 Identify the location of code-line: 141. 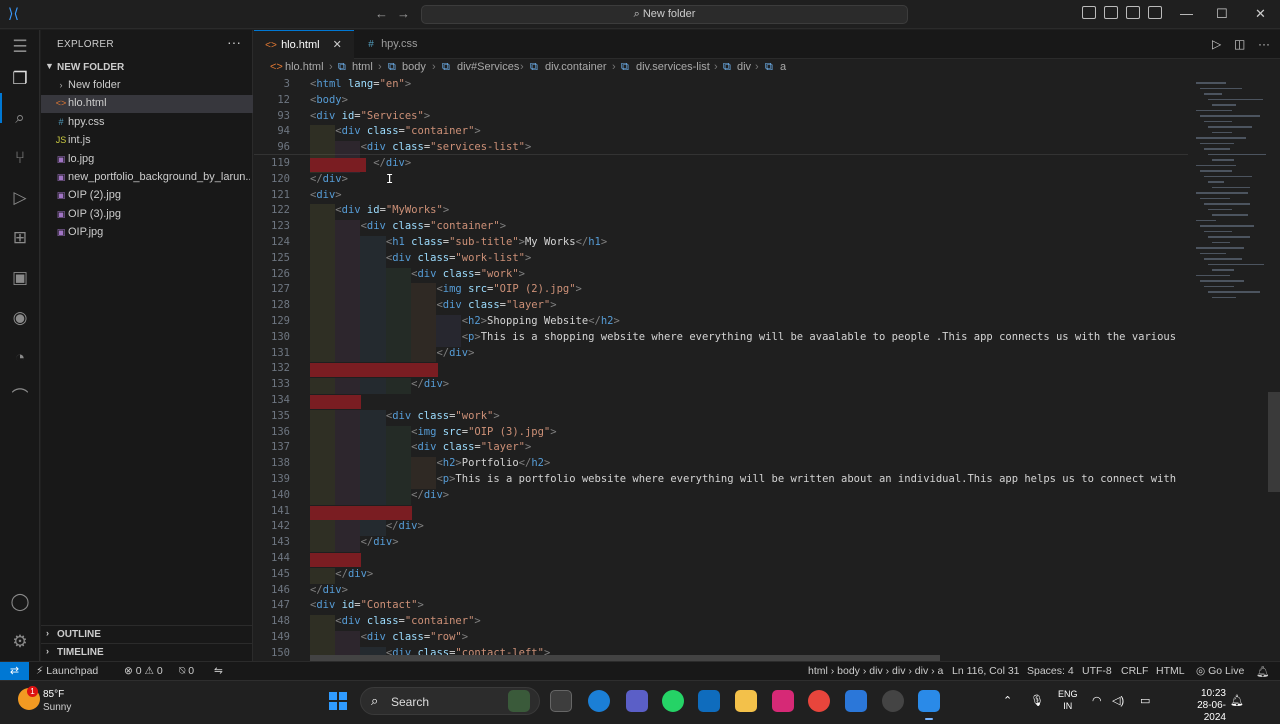
(721, 513).